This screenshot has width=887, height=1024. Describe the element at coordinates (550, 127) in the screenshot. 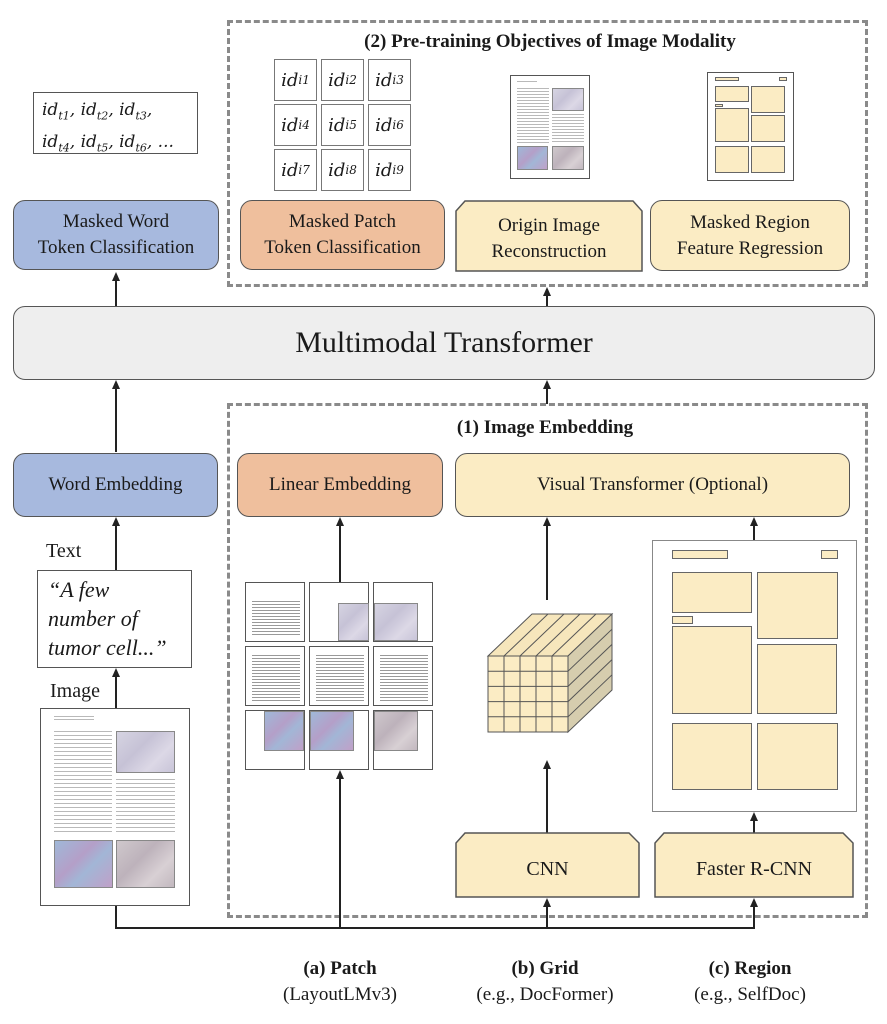

I see `origin-image-document-thumbnail` at that location.